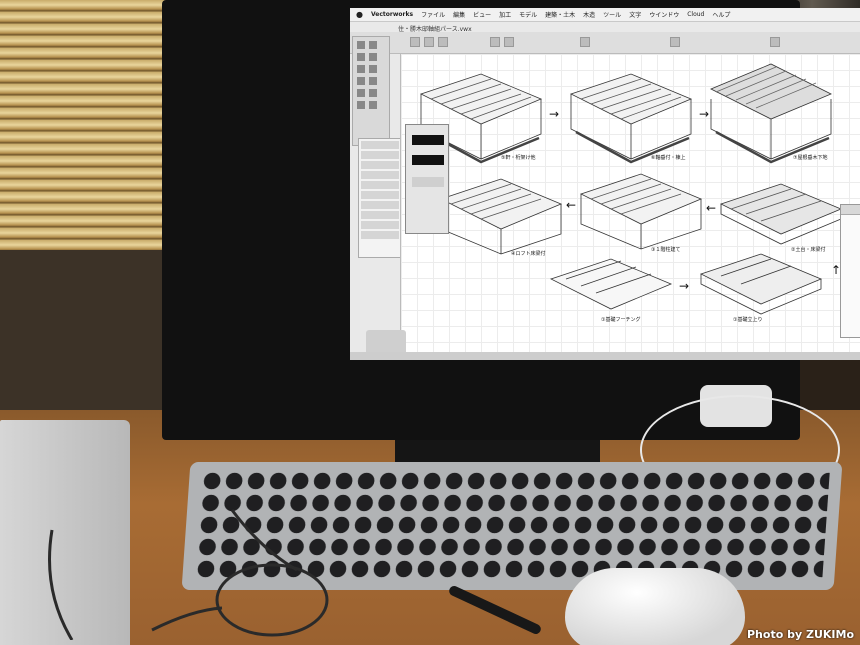 This screenshot has width=860, height=645. Describe the element at coordinates (528, 14) in the screenshot. I see `menu-model: モデル` at that location.